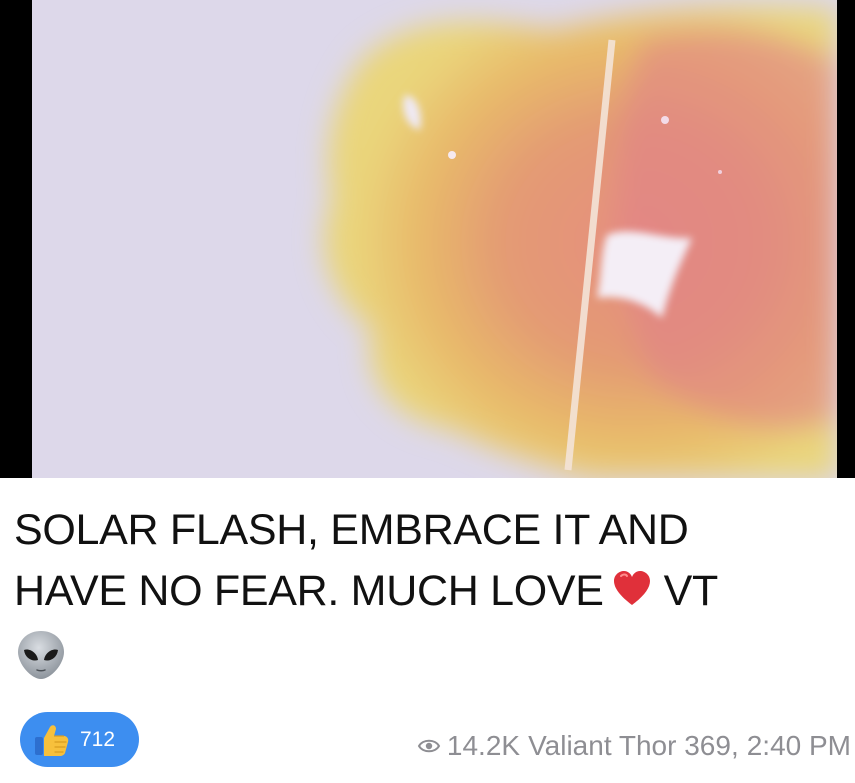  I want to click on caption-signature: VT, so click(691, 591).